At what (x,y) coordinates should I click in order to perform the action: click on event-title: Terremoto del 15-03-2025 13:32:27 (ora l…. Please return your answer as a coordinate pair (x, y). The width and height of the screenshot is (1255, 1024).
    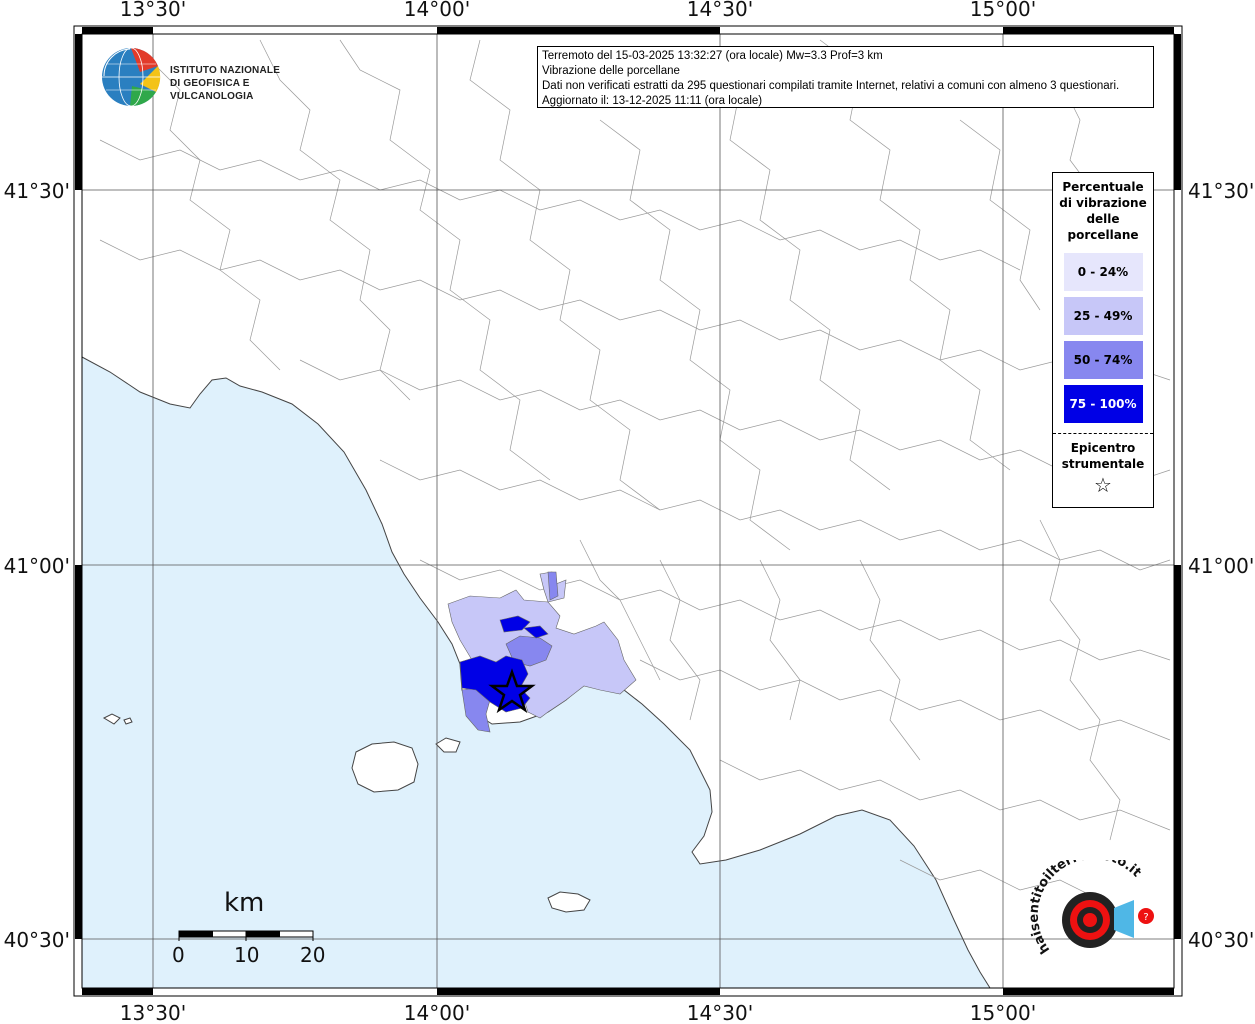
    Looking at the image, I should click on (712, 56).